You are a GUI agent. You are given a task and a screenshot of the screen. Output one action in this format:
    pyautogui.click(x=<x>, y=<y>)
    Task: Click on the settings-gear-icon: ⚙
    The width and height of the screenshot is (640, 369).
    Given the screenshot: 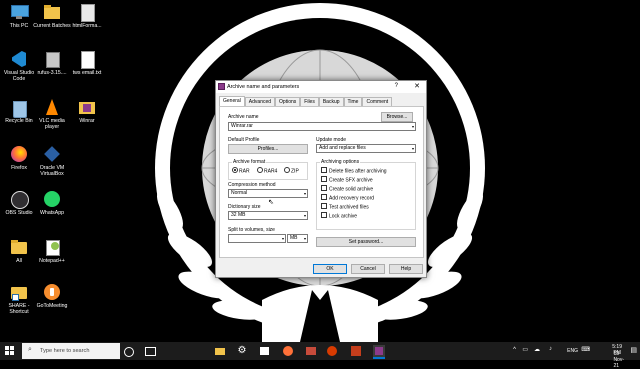 What is the action you would take?
    pyautogui.click(x=242, y=351)
    